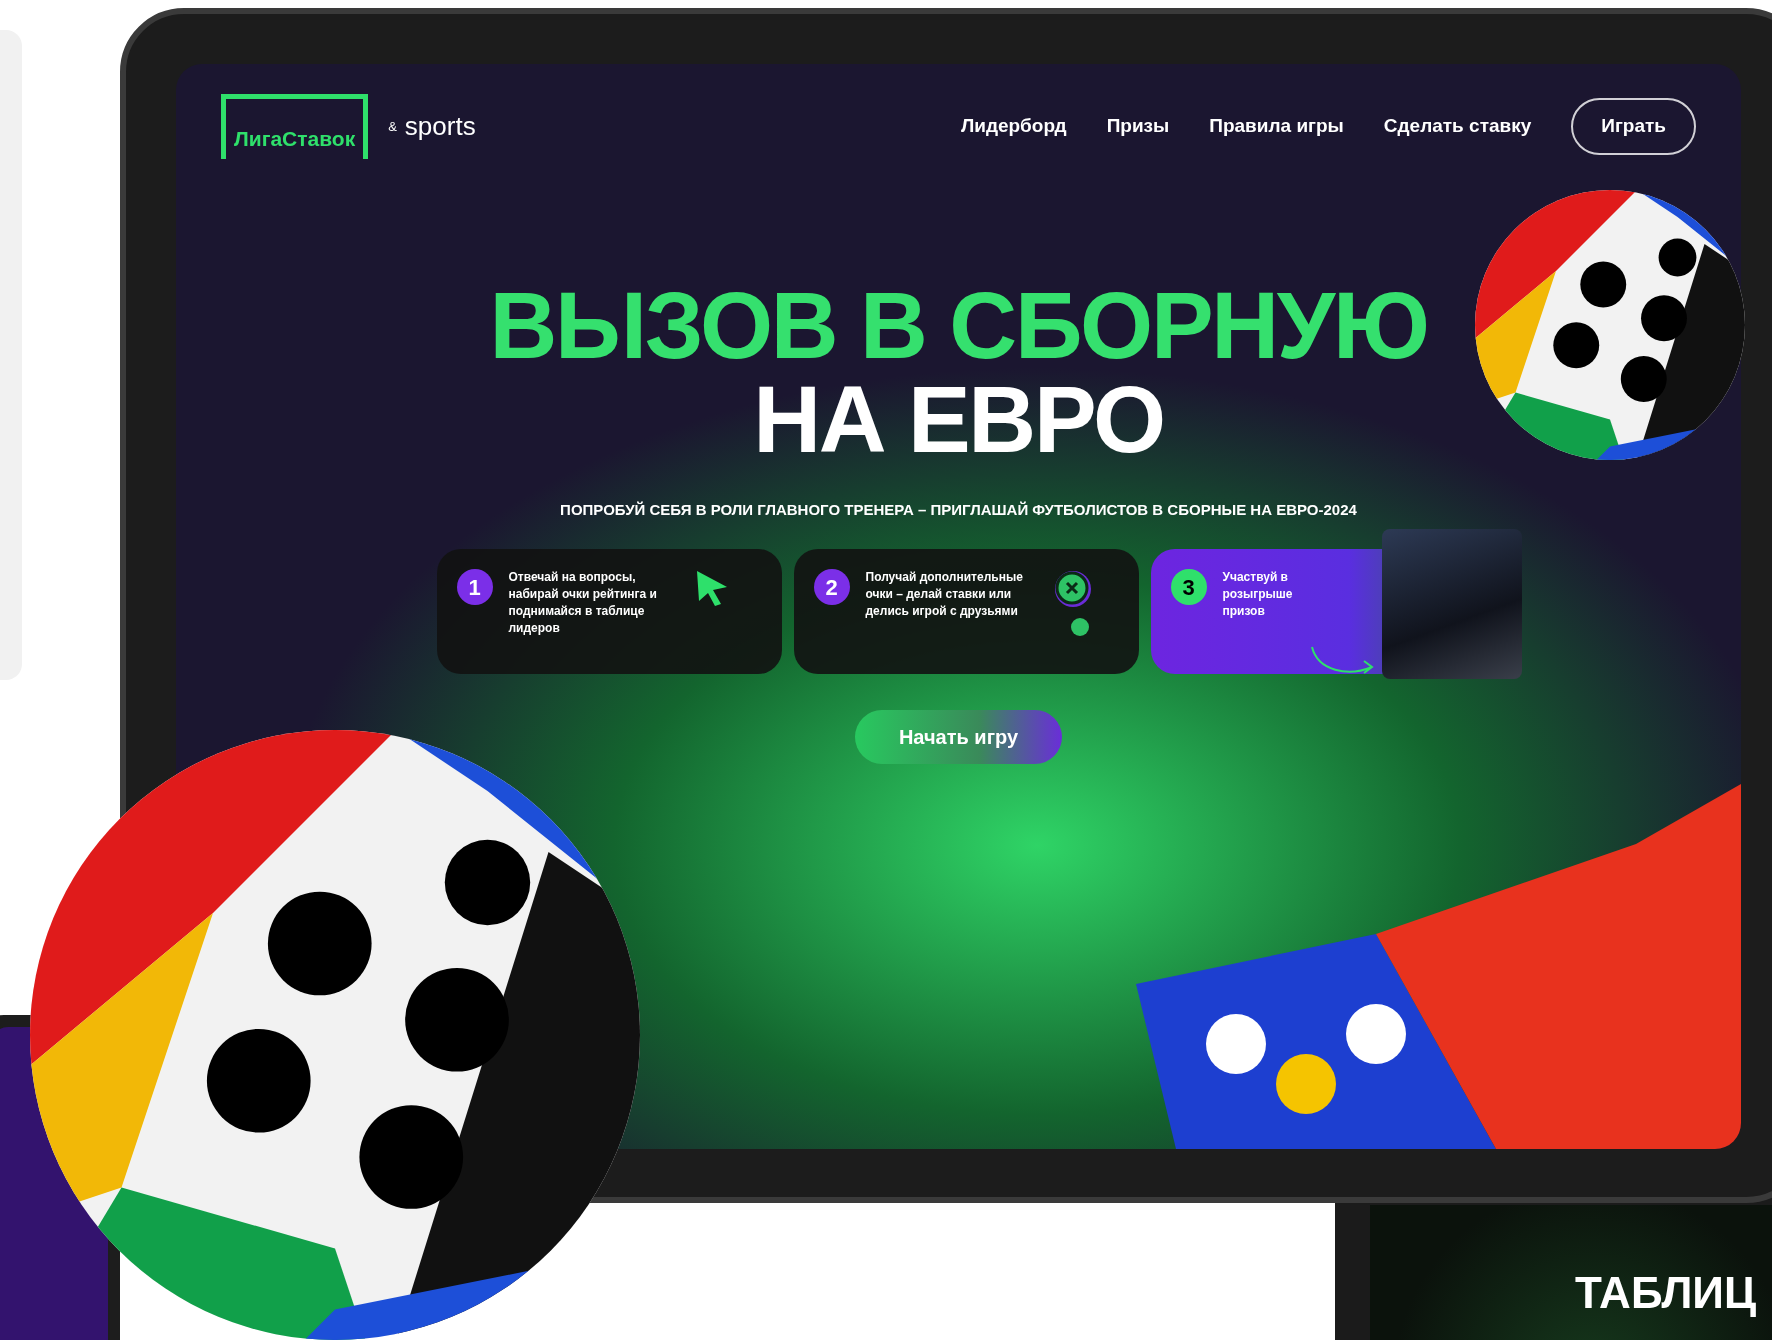 The width and height of the screenshot is (1772, 1340). What do you see at coordinates (944, 594) in the screenshot?
I see `step-text: Получай дополнительные очки – делай ставки или делись игрой с друзьями` at bounding box center [944, 594].